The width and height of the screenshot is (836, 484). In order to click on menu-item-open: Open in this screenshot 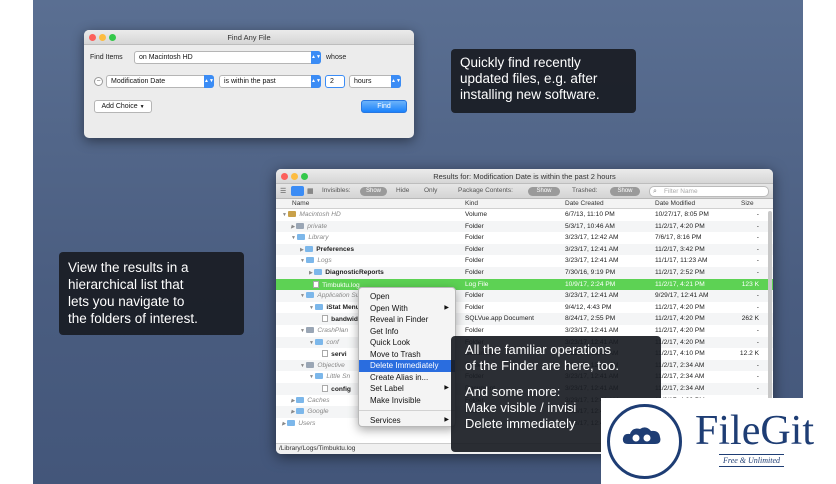, I will do `click(407, 297)`.